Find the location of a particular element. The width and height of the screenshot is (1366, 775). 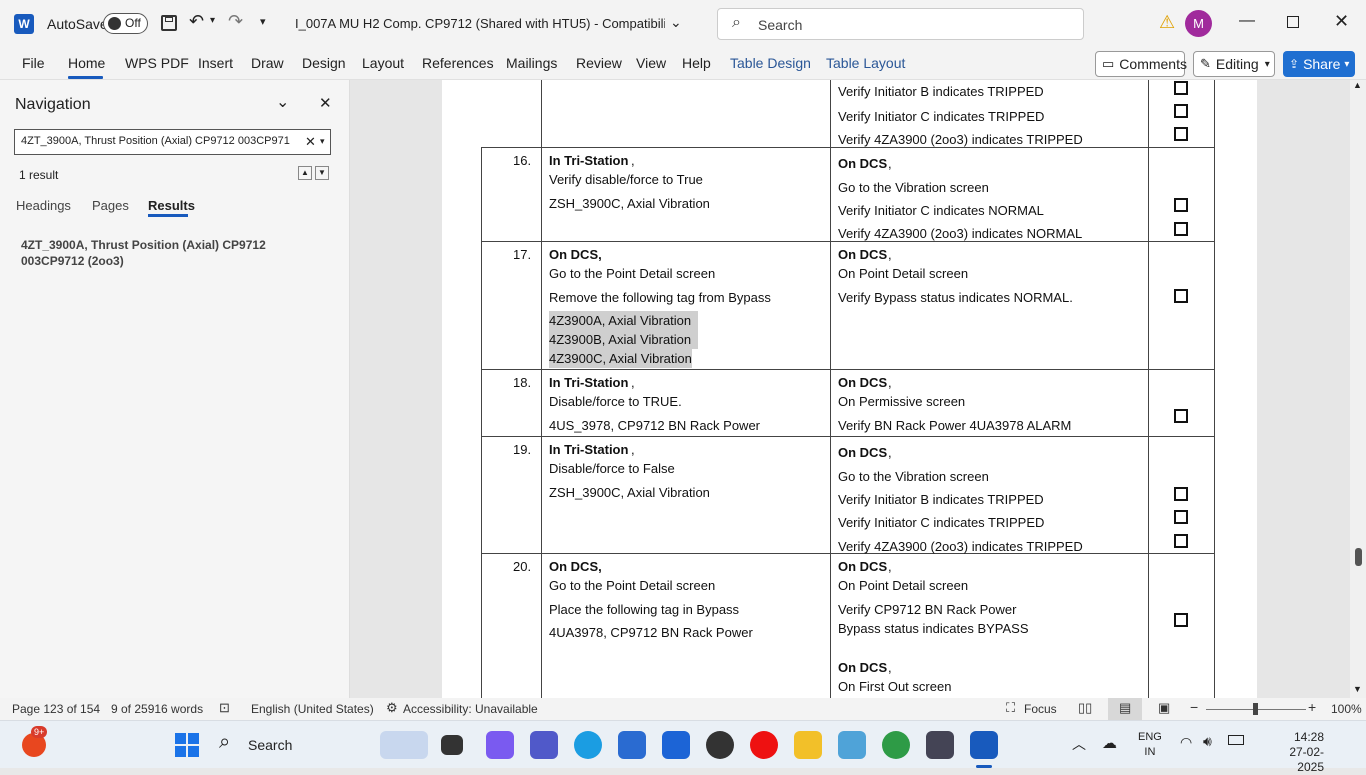

undo-dropdown-icon: ▾ is located at coordinates (212, 20).